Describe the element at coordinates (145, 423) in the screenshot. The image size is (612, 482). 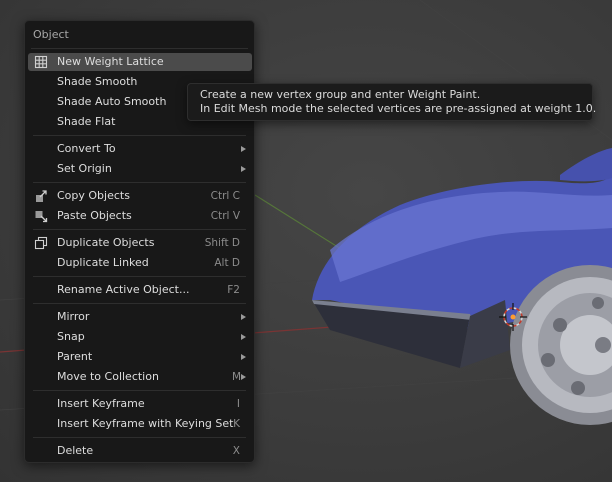
I see `menu-item-label: Insert Keyframe with Keying Set` at that location.